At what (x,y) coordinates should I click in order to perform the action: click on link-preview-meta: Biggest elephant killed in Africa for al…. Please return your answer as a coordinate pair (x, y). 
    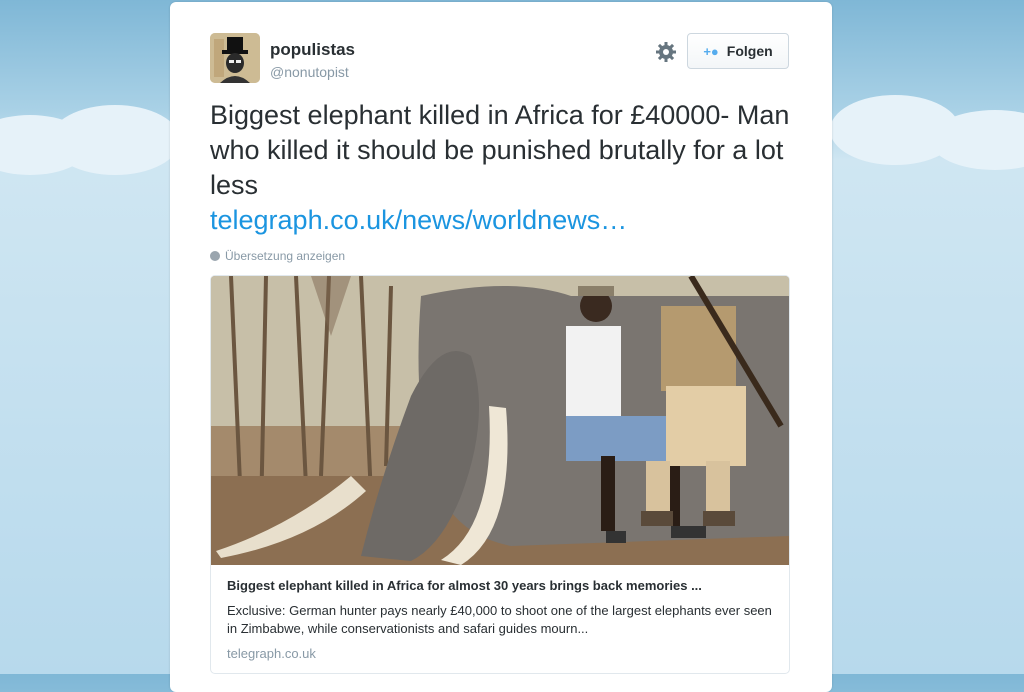
    Looking at the image, I should click on (502, 619).